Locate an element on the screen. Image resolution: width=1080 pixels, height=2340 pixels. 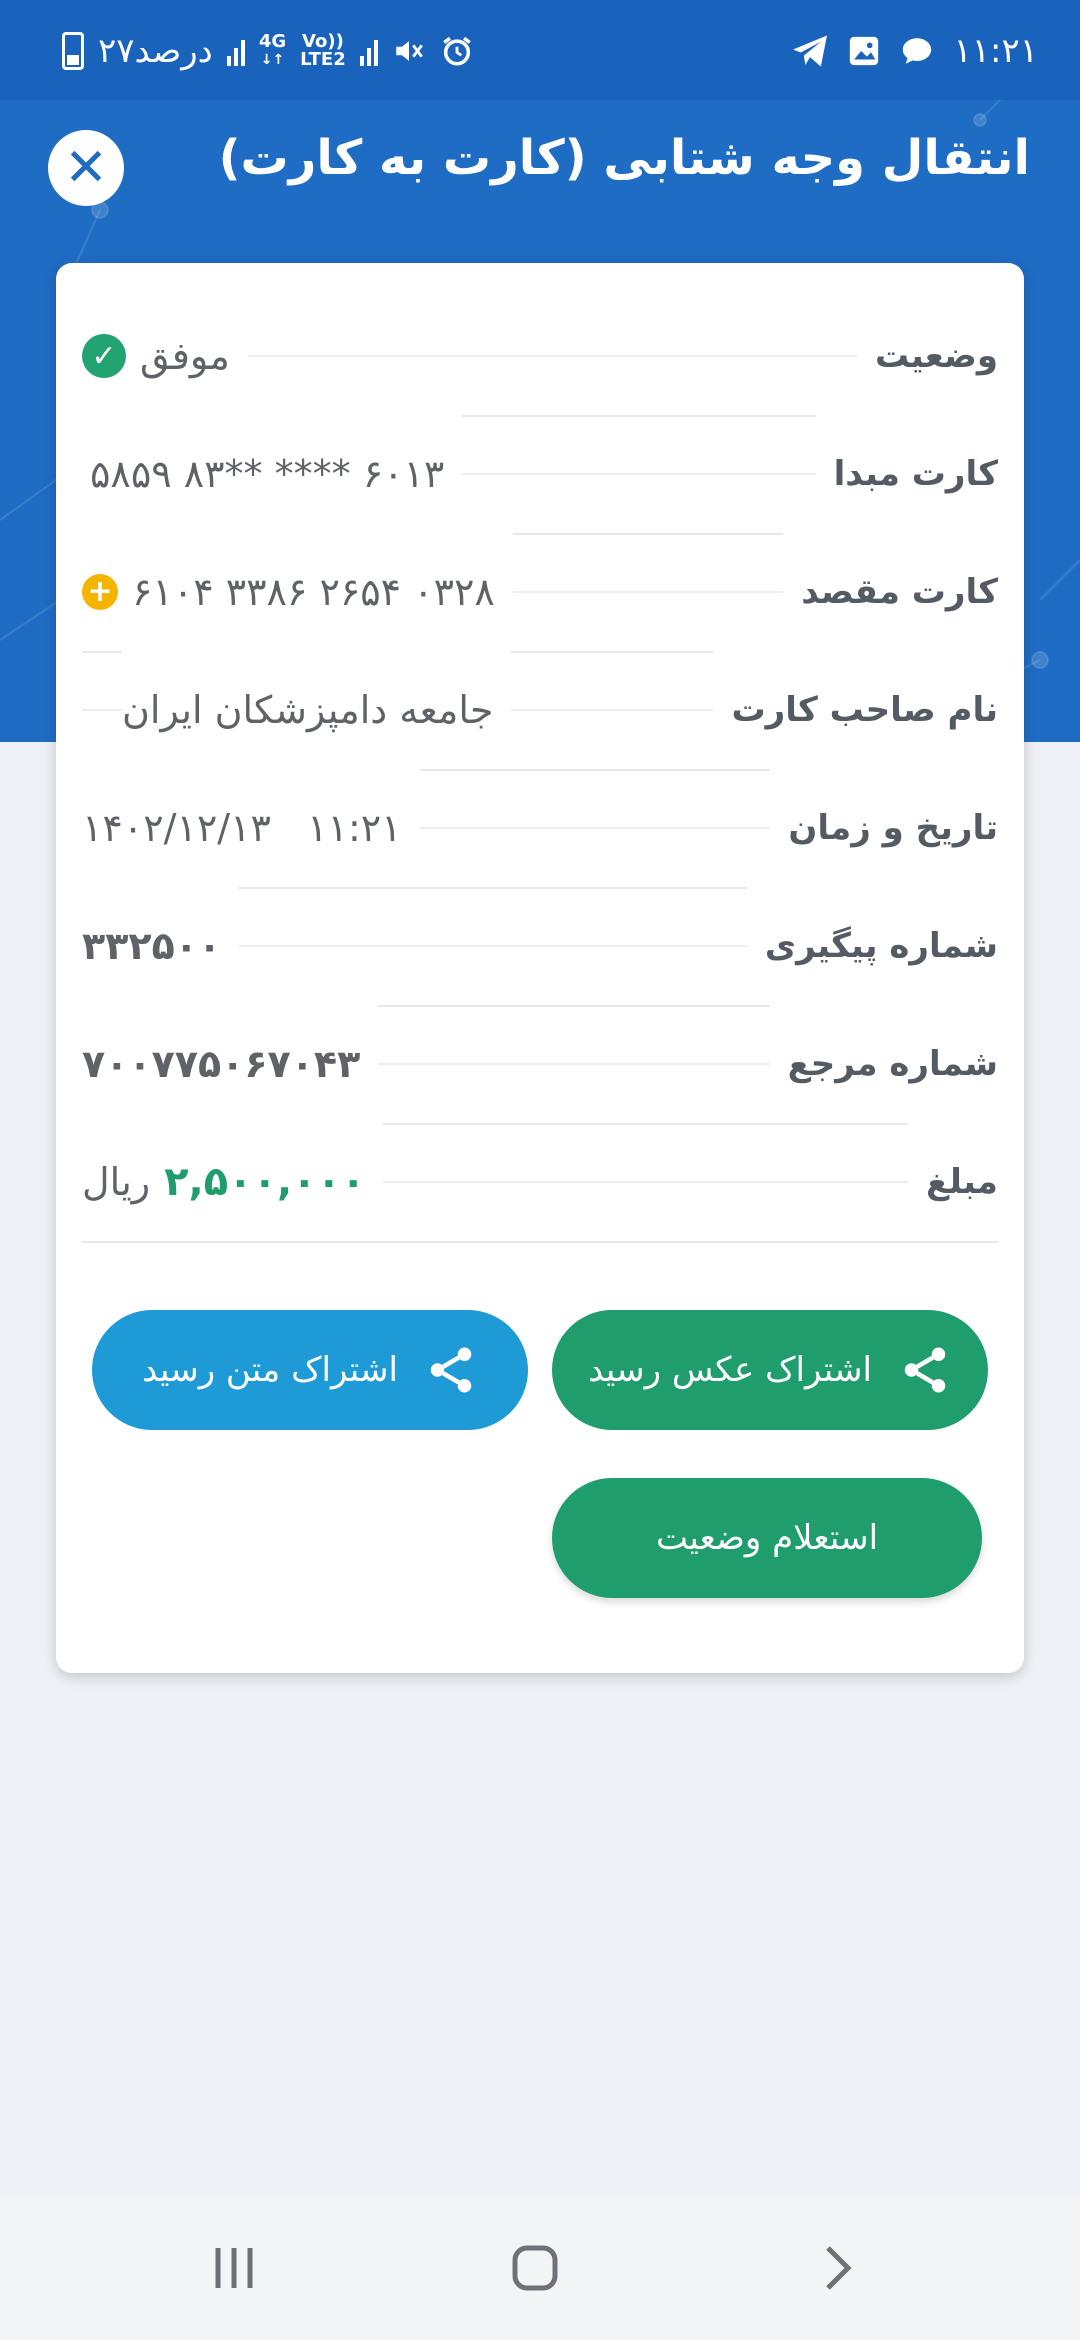
share-image-button: اشتراک عکس رسید is located at coordinates (770, 1370).